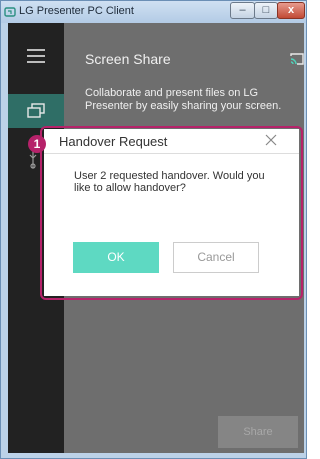 Image resolution: width=320 pixels, height=459 pixels. What do you see at coordinates (271, 140) in the screenshot?
I see `close-icon` at bounding box center [271, 140].